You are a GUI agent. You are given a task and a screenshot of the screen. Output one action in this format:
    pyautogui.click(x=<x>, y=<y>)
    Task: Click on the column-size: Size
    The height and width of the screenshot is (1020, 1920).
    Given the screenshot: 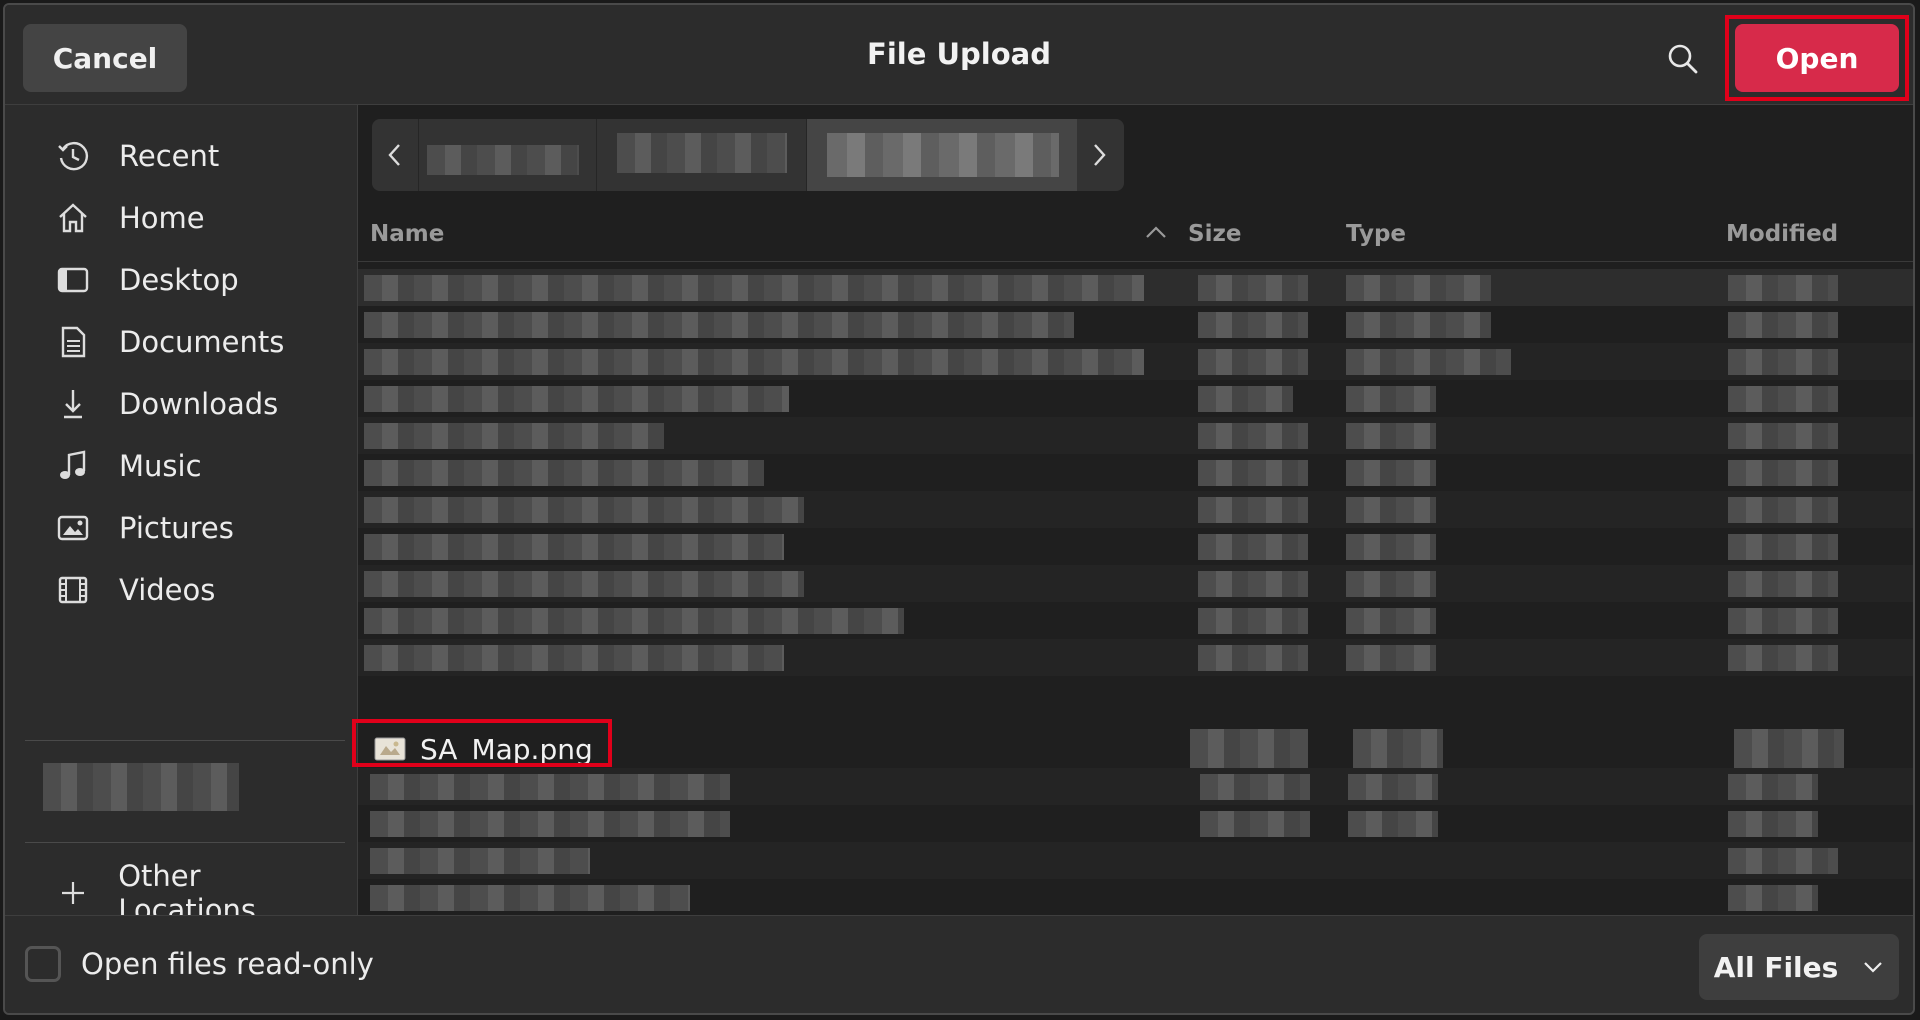 What is the action you would take?
    pyautogui.click(x=1214, y=234)
    